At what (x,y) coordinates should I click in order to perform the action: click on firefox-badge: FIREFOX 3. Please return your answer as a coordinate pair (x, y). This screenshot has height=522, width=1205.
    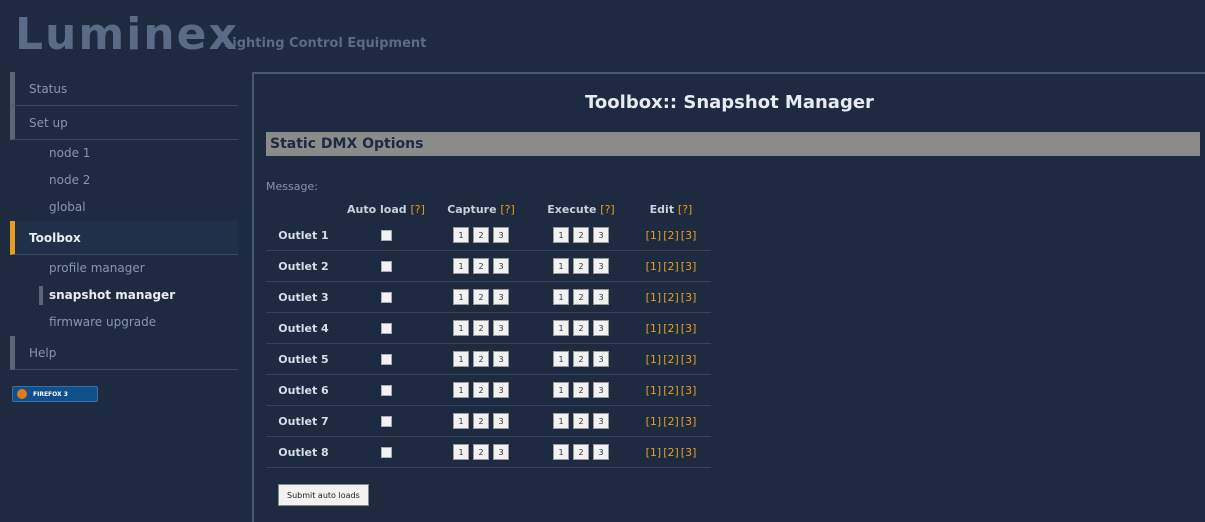
    Looking at the image, I should click on (55, 394).